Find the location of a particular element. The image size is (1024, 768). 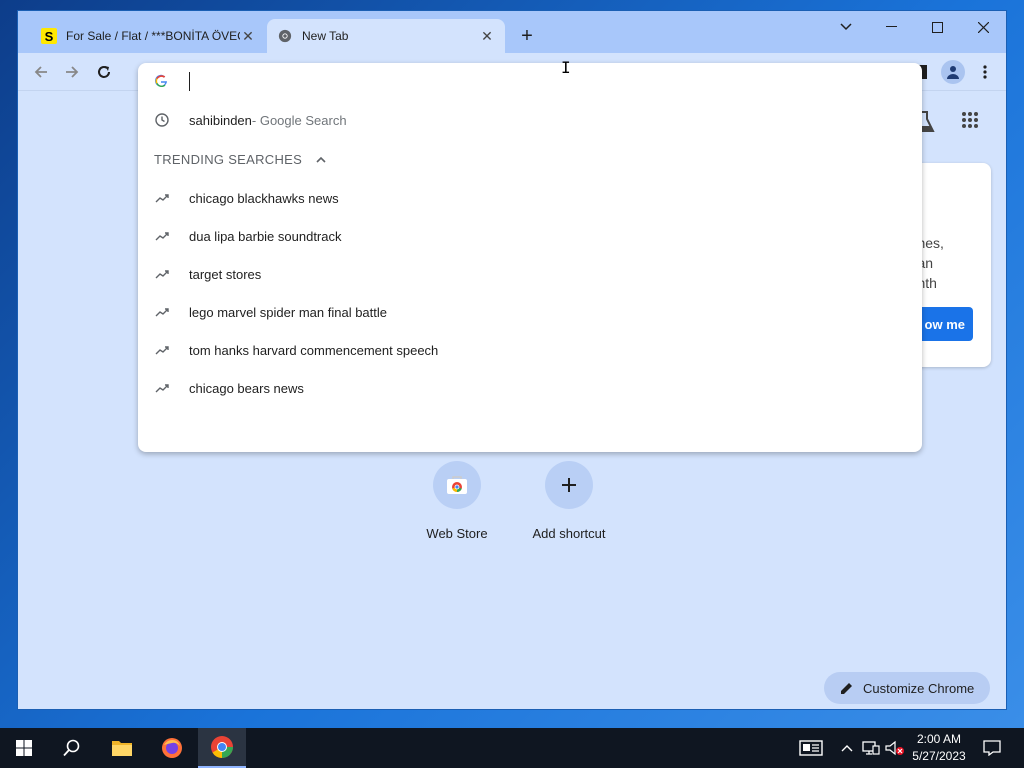

chrome-taskbar-icon is located at coordinates (222, 748).